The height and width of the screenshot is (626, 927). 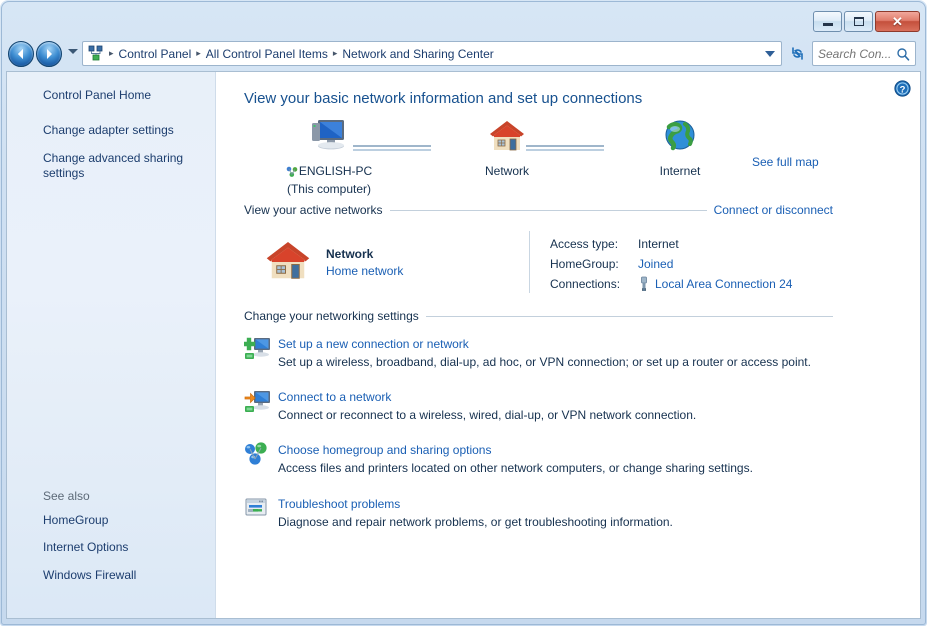 What do you see at coordinates (565, 148) in the screenshot?
I see `map-link-network-to-internet` at bounding box center [565, 148].